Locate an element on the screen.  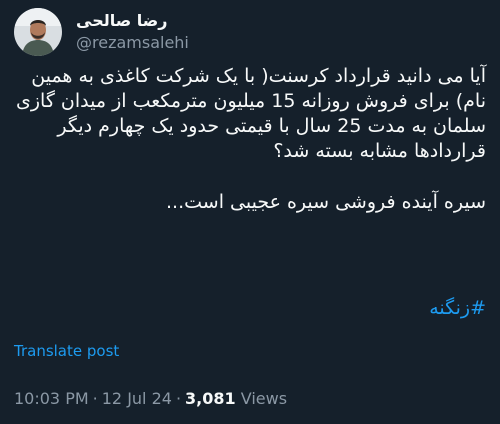
post-date: 12 Jul 24 is located at coordinates (137, 398).